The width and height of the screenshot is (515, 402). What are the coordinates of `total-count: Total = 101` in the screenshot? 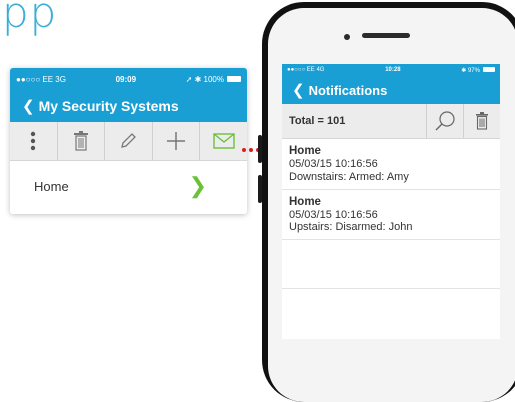 It's located at (317, 121).